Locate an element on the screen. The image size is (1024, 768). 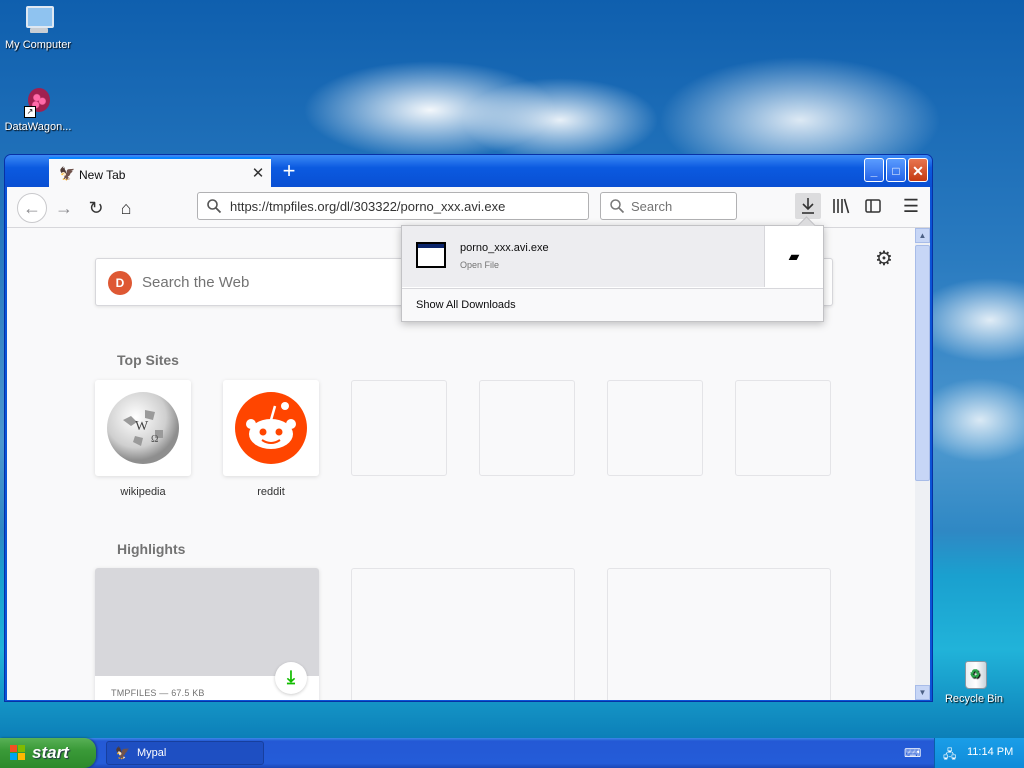
highlight-preview is located at coordinates (207, 622).